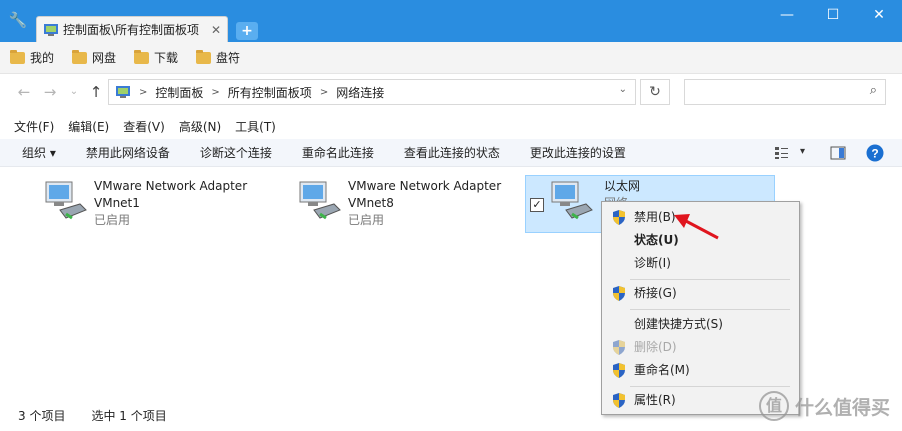 The image size is (902, 431). What do you see at coordinates (537, 205) in the screenshot?
I see `selection-checkbox: ✓` at bounding box center [537, 205].